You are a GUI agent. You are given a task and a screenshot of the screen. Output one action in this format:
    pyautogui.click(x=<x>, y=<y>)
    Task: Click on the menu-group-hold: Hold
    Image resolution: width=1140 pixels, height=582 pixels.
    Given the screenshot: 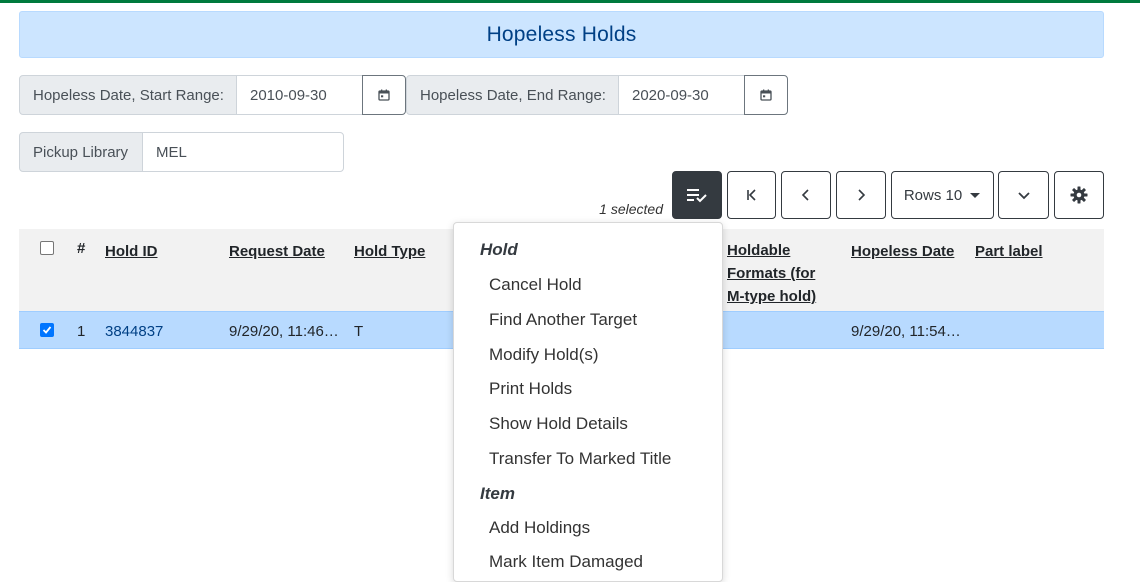 What is the action you would take?
    pyautogui.click(x=499, y=249)
    